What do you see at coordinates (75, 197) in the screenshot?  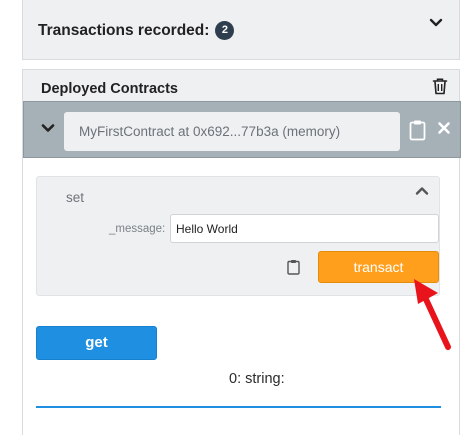 I see `set-function-name: set` at bounding box center [75, 197].